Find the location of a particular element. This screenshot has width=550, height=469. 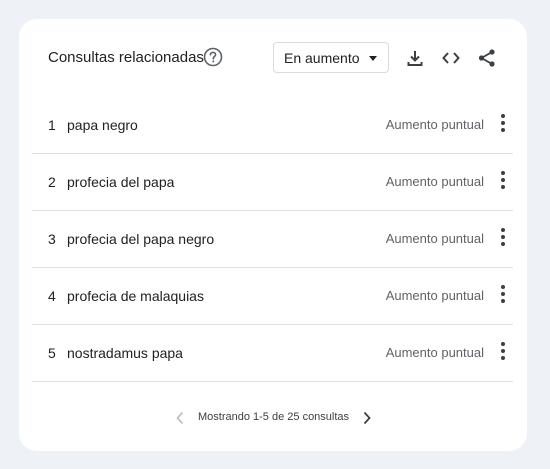

list-item: 5 nostradamus papa Aumento puntual is located at coordinates (272, 353).